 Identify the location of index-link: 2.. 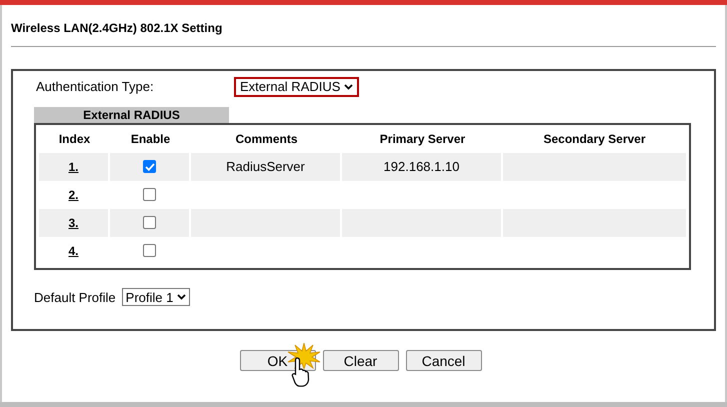
(73, 195).